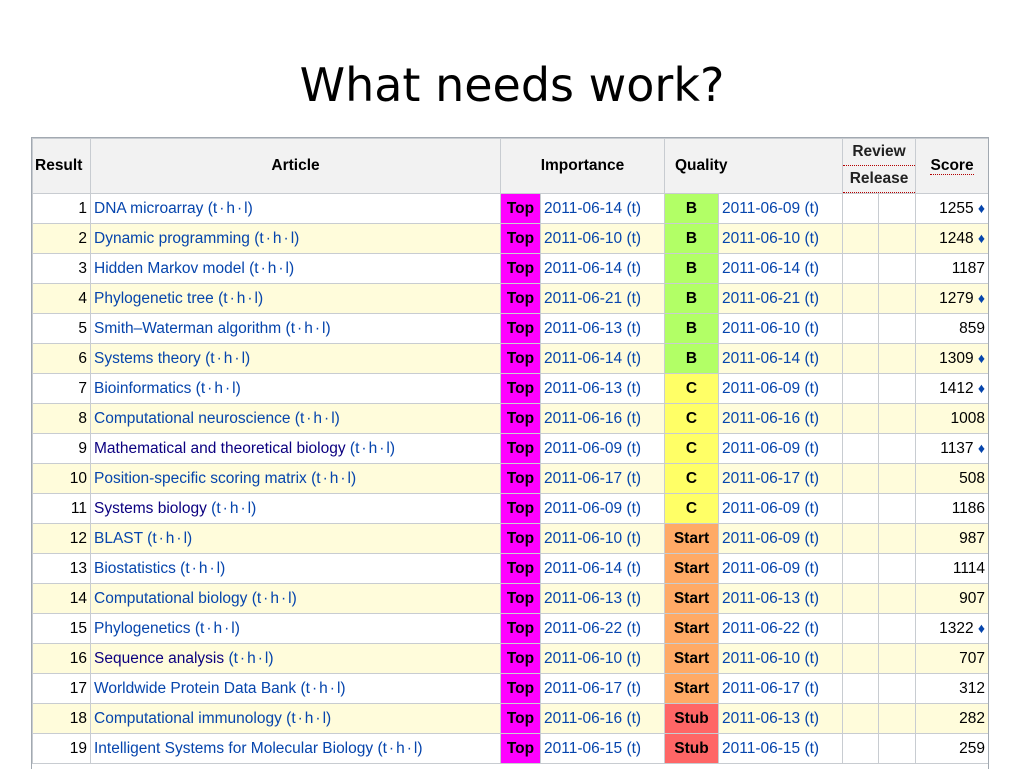  What do you see at coordinates (200, 478) in the screenshot?
I see `article-link: Position-specific scoring matrix` at bounding box center [200, 478].